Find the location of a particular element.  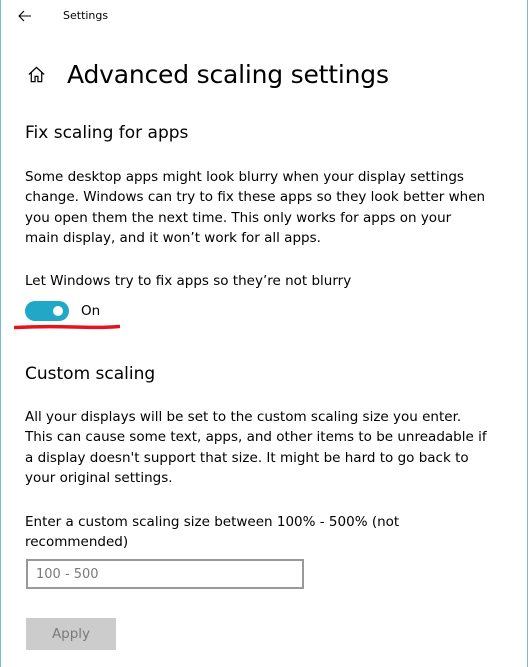

section-title-custom-scaling: Custom scaling is located at coordinates (90, 374).